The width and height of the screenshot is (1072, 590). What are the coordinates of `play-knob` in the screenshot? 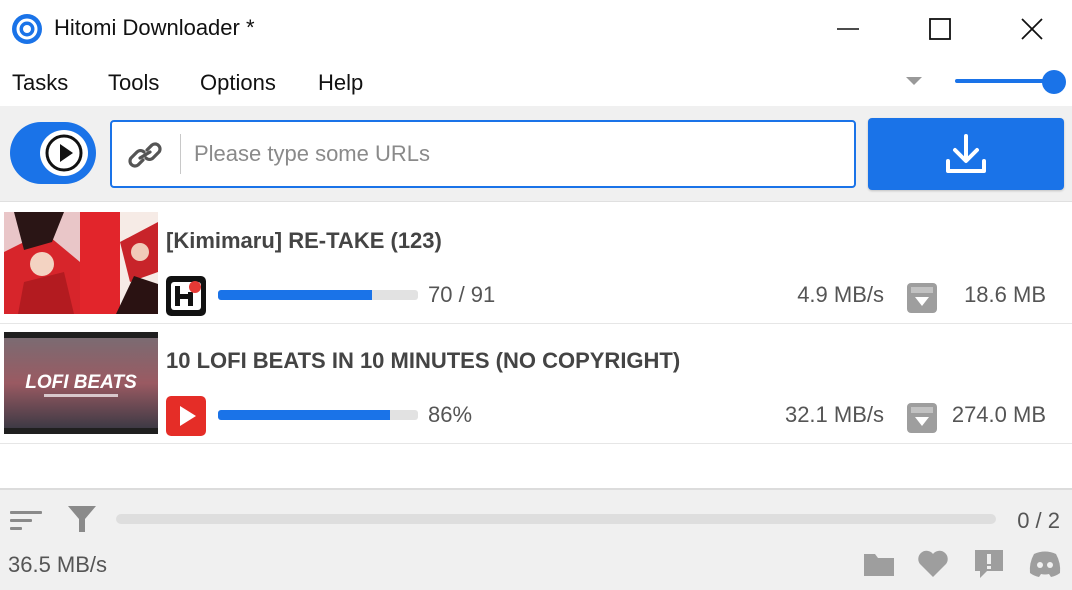 It's located at (64, 153).